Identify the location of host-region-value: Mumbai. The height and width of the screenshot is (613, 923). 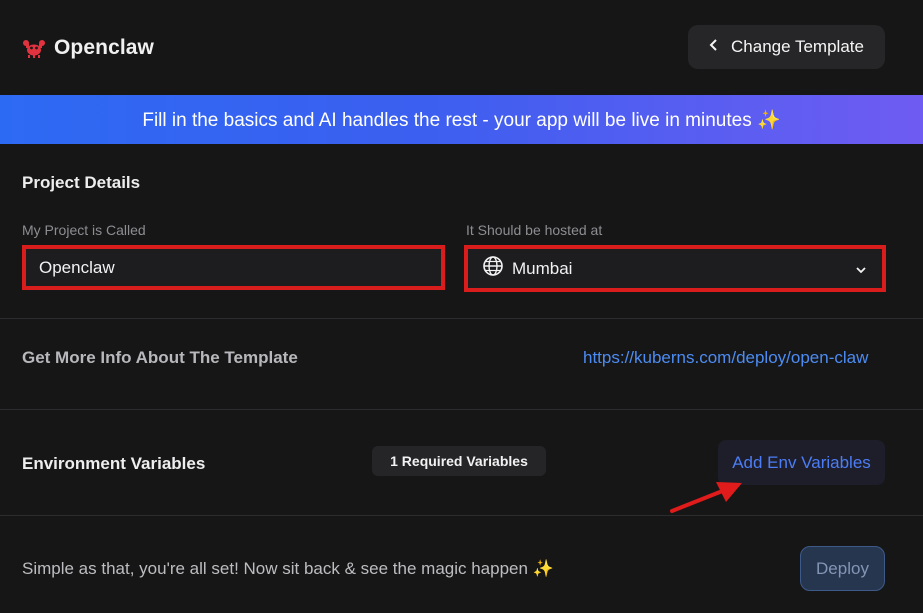
(542, 268).